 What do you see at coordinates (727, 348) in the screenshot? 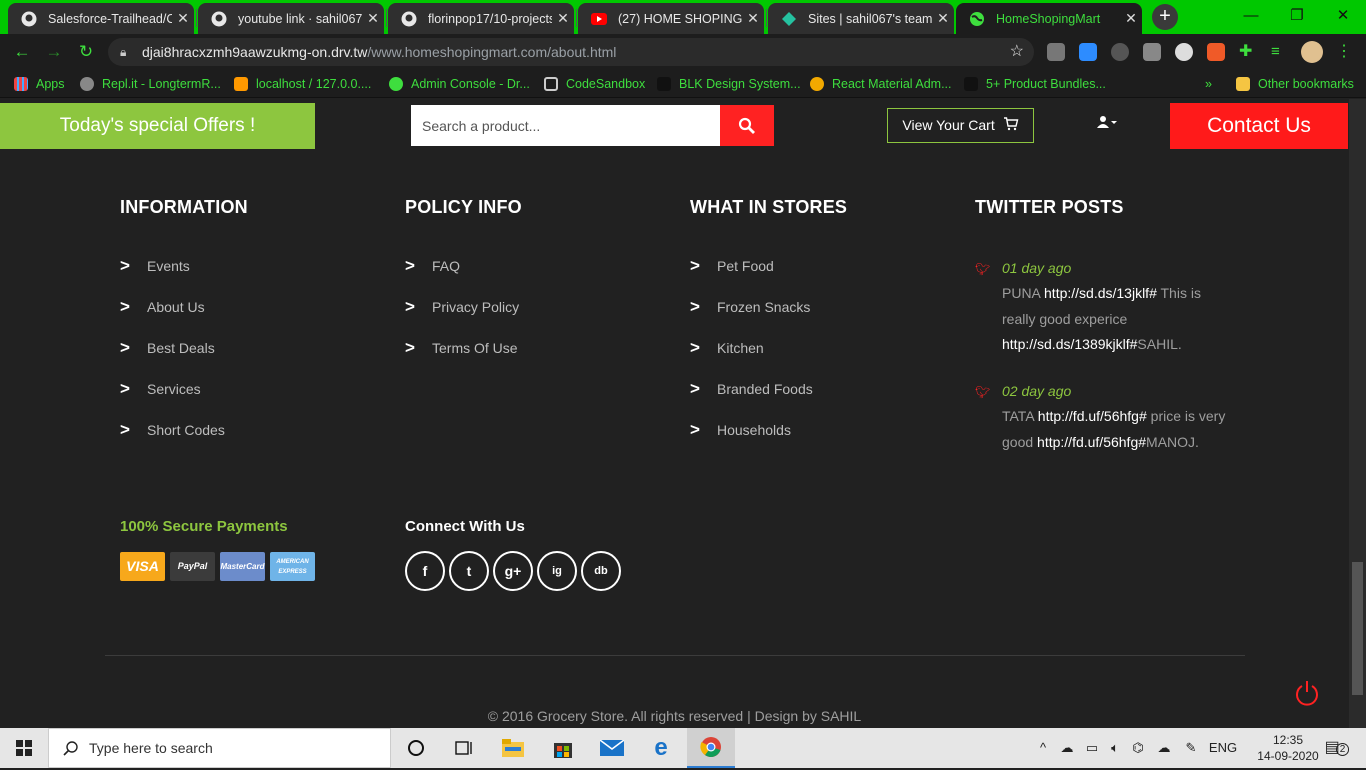
I see `footer-link-kitchen: > Kitchen` at bounding box center [727, 348].